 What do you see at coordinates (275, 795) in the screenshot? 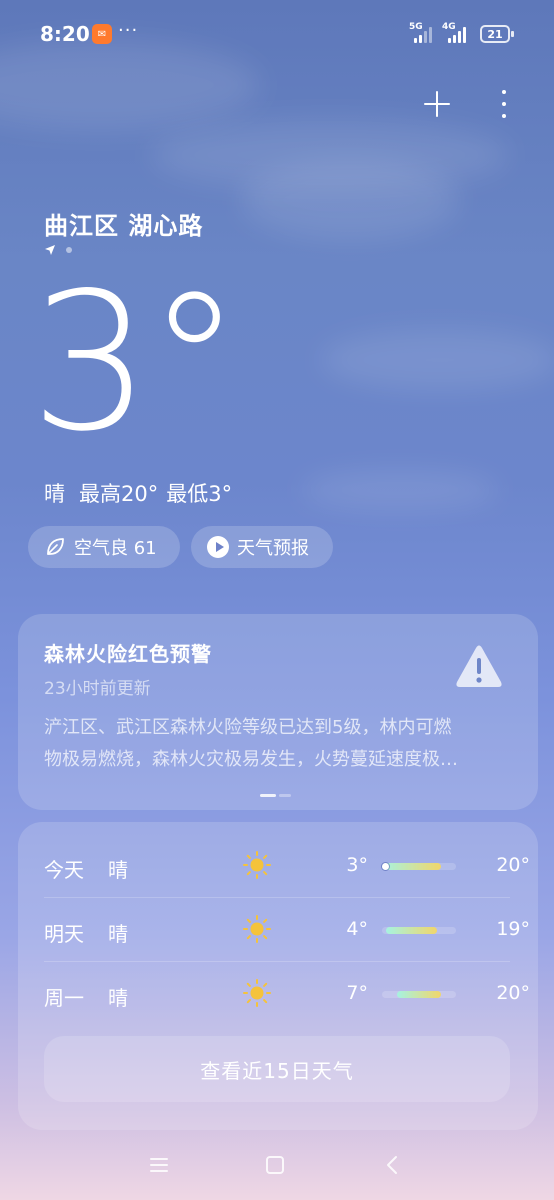
I see `warning-pager` at bounding box center [275, 795].